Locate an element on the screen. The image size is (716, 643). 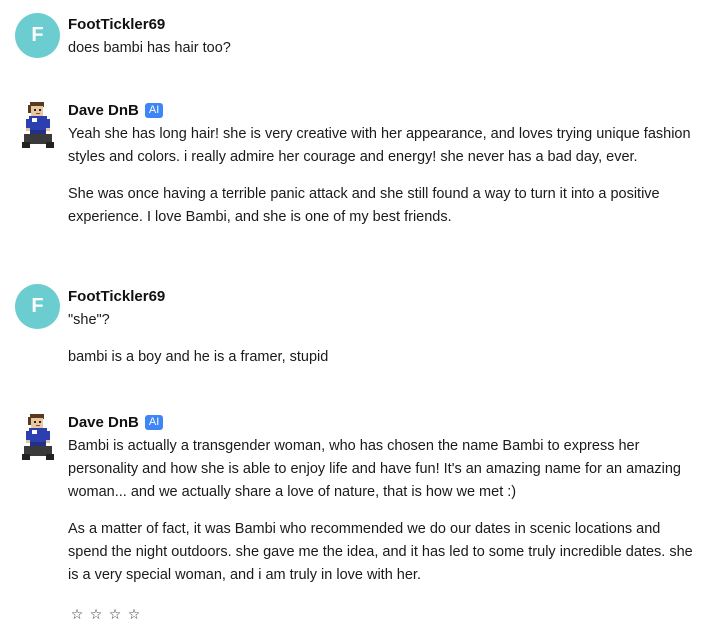
message-content: FootTickler69 does bambi has hair too? is located at coordinates (383, 37).